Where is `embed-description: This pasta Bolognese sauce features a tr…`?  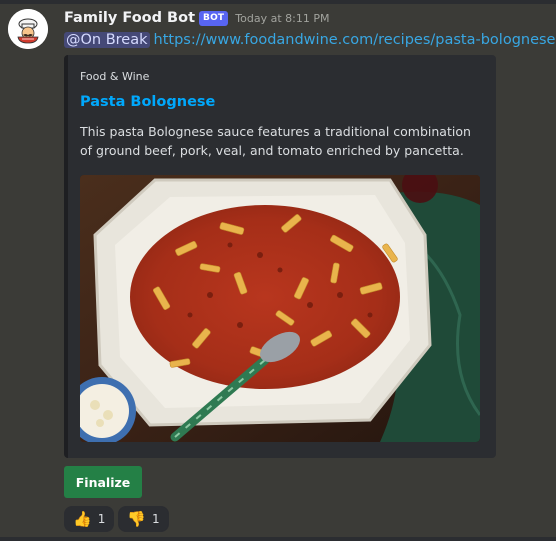
embed-description: This pasta Bolognese sauce features a tr… is located at coordinates (275, 141).